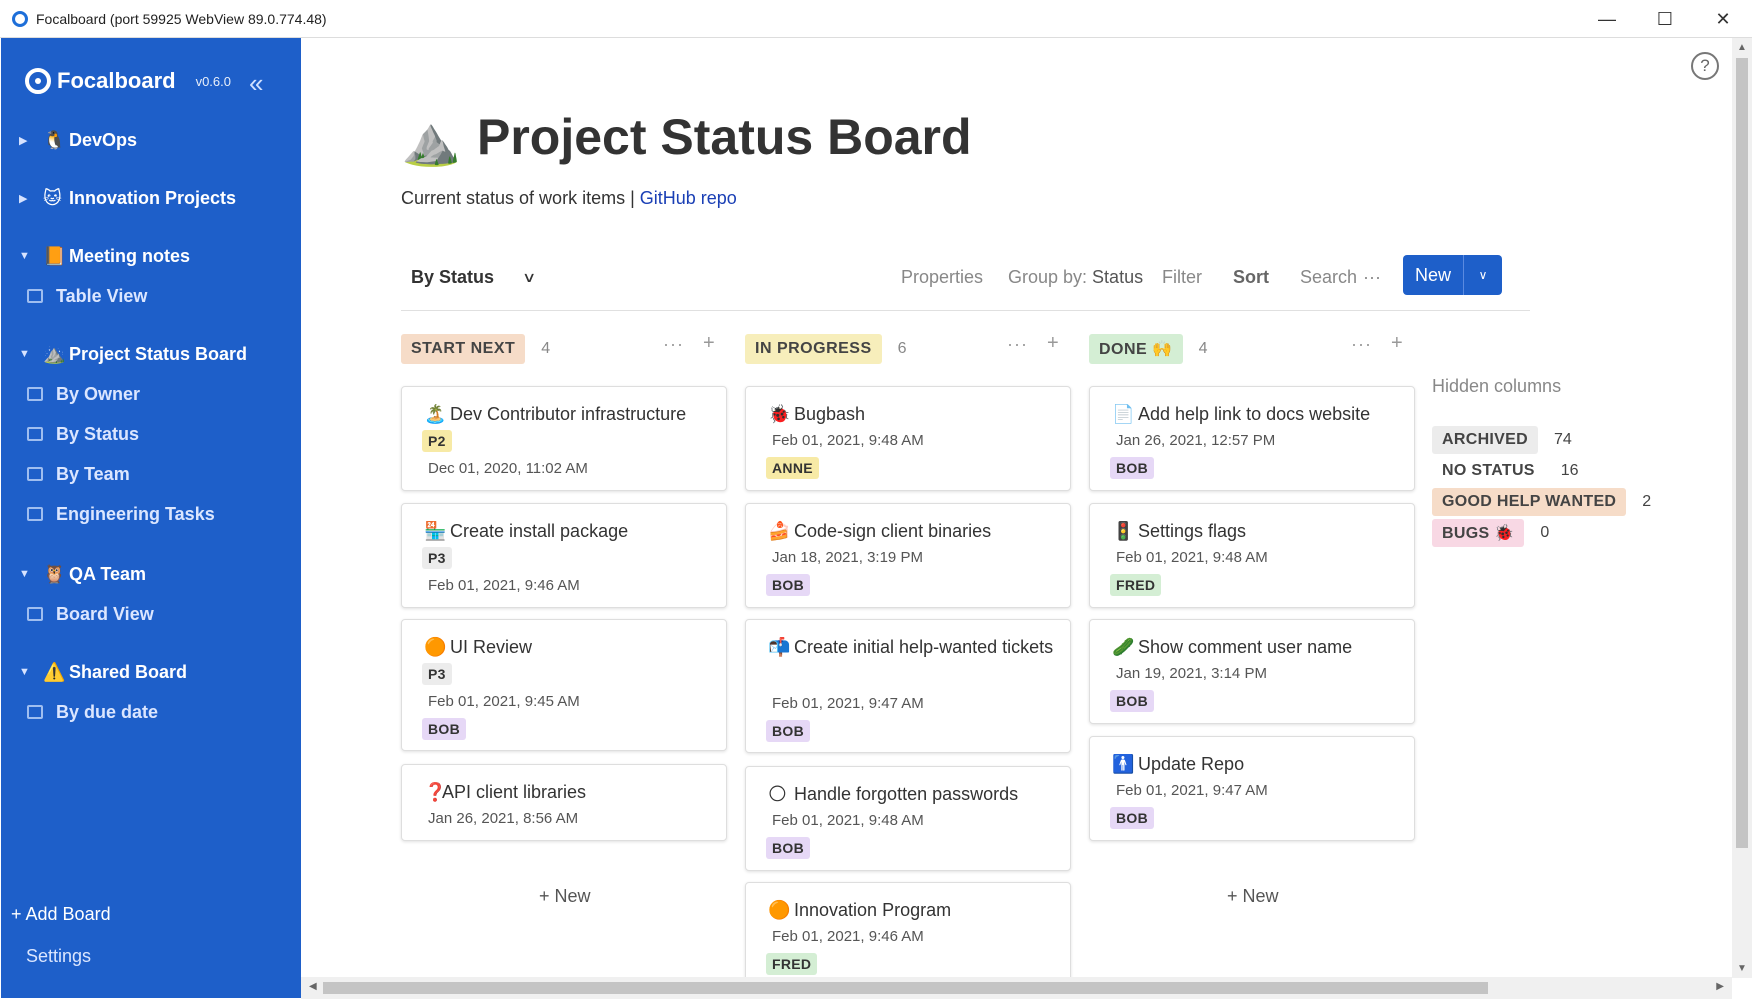 Image resolution: width=1752 pixels, height=999 pixels. Describe the element at coordinates (58, 956) in the screenshot. I see `settings-link: Settings` at that location.